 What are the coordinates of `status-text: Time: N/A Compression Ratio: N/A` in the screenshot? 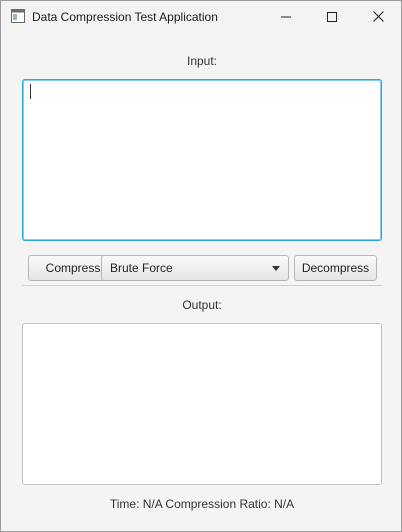 It's located at (202, 504).